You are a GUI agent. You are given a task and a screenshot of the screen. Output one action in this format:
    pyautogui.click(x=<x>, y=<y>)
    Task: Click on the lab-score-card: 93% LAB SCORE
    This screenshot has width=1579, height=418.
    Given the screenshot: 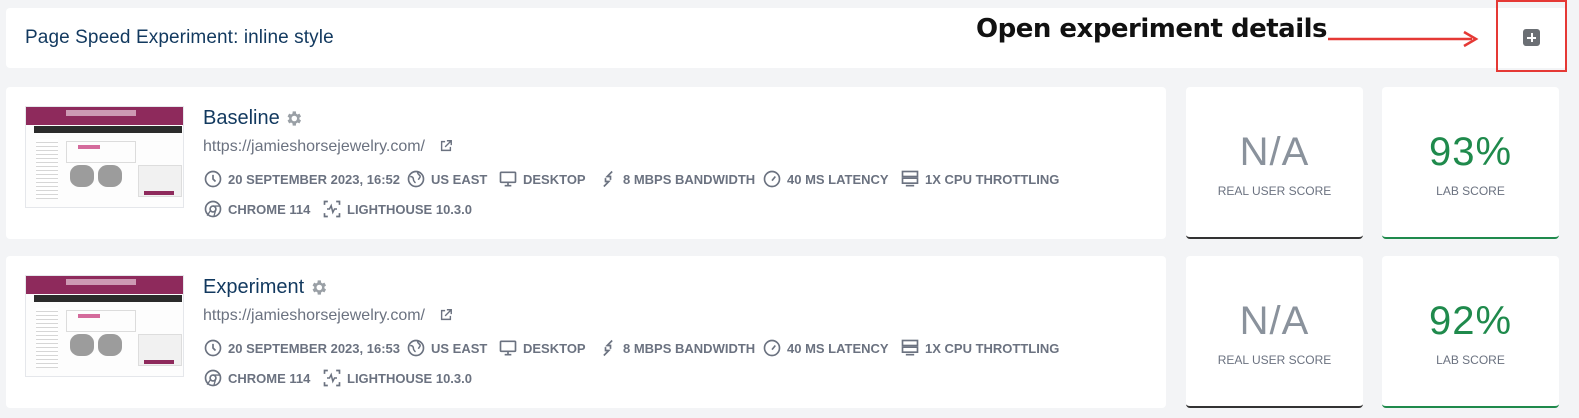 What is the action you would take?
    pyautogui.click(x=1470, y=163)
    